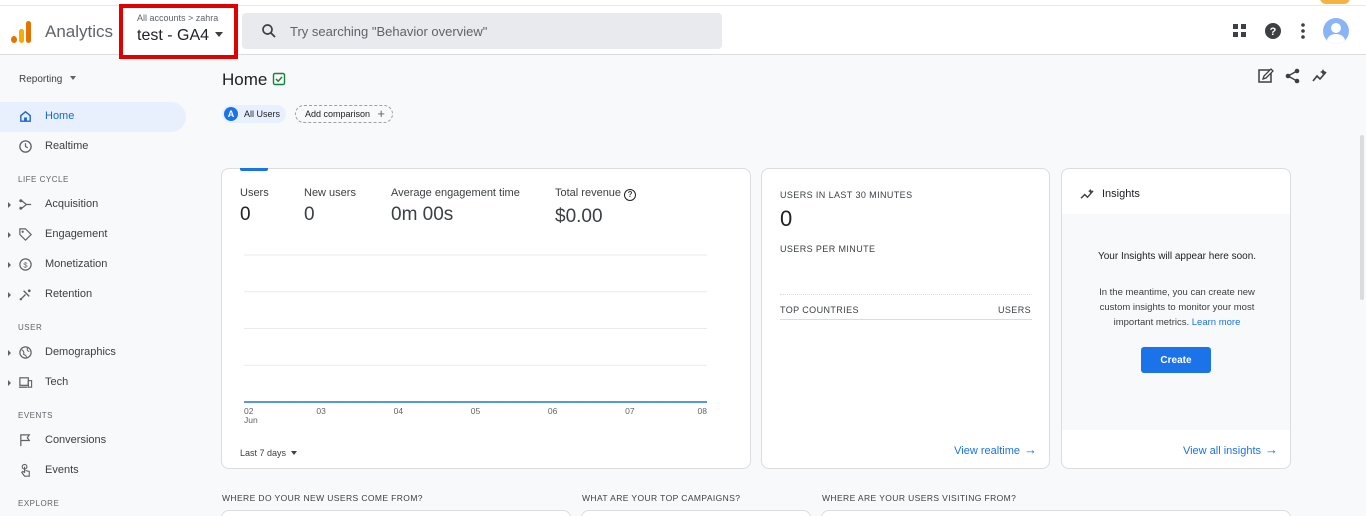  I want to click on sidebar-item-demographics: Demographics, so click(93, 353).